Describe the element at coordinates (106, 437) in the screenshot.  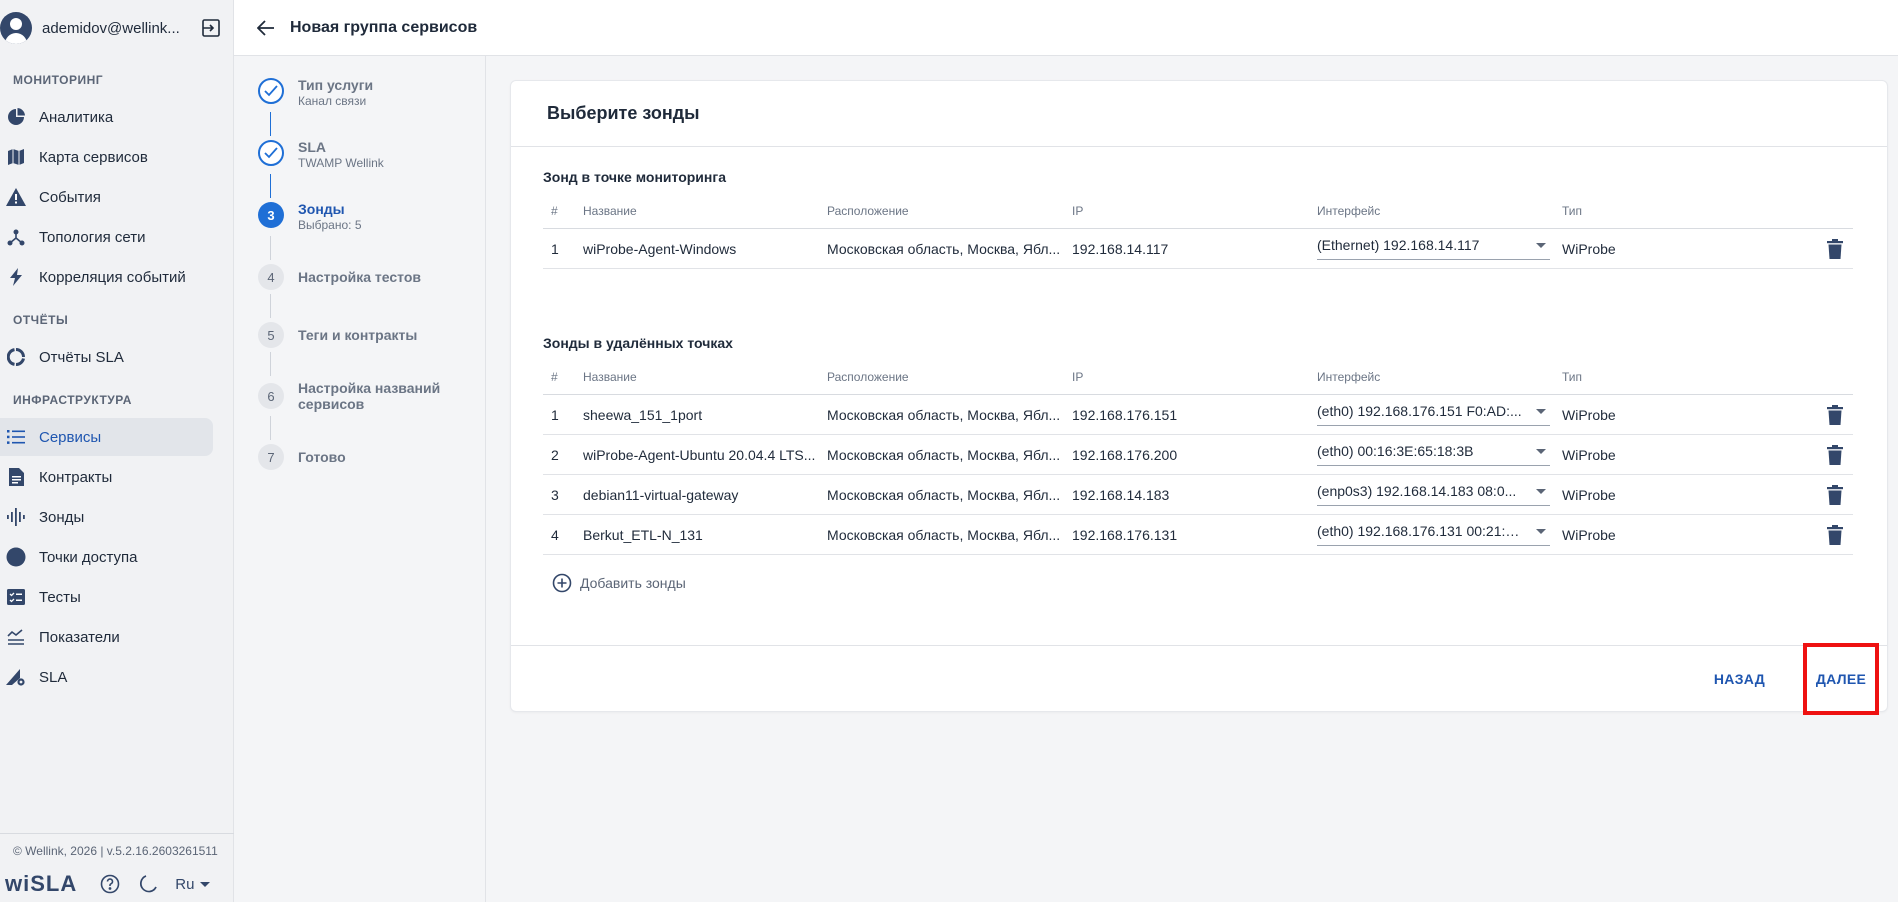
I see `sidebar-item-services: Сервисы` at that location.